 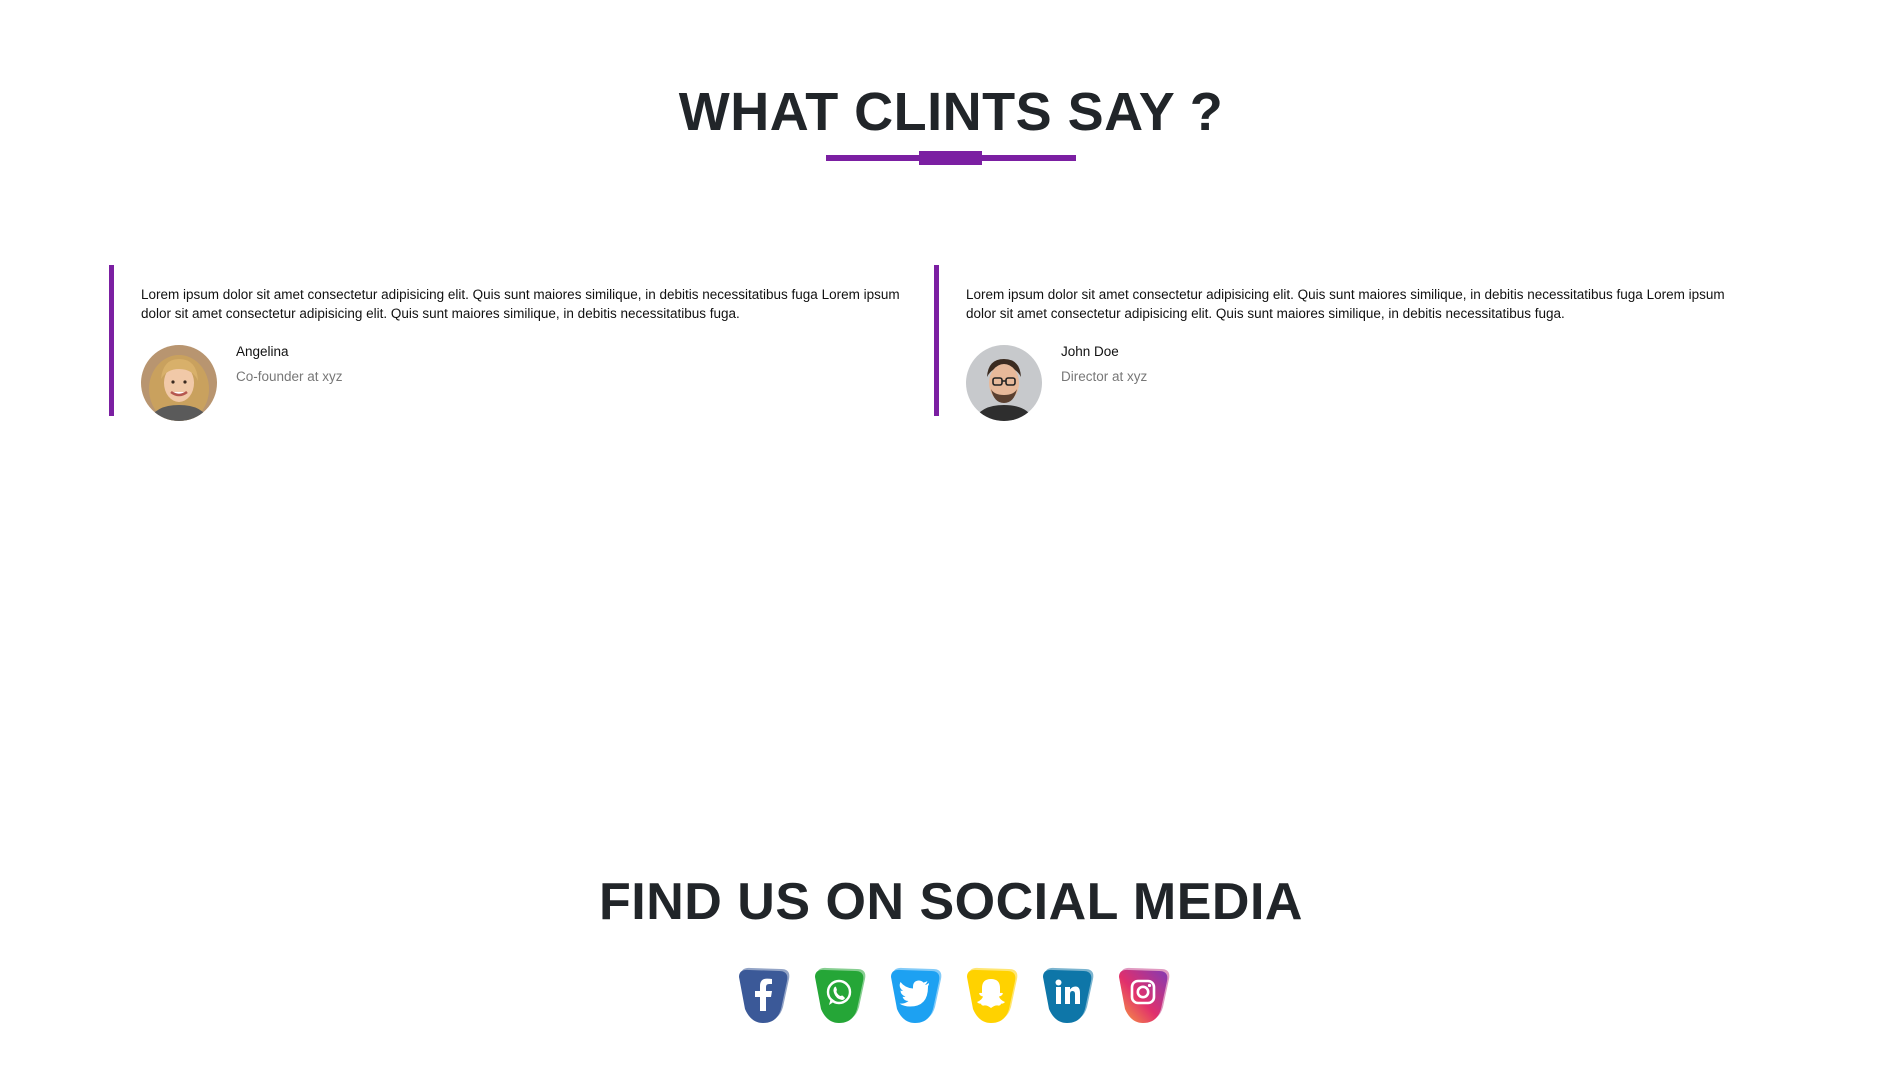 I want to click on snapchat-icon, so click(x=991, y=995).